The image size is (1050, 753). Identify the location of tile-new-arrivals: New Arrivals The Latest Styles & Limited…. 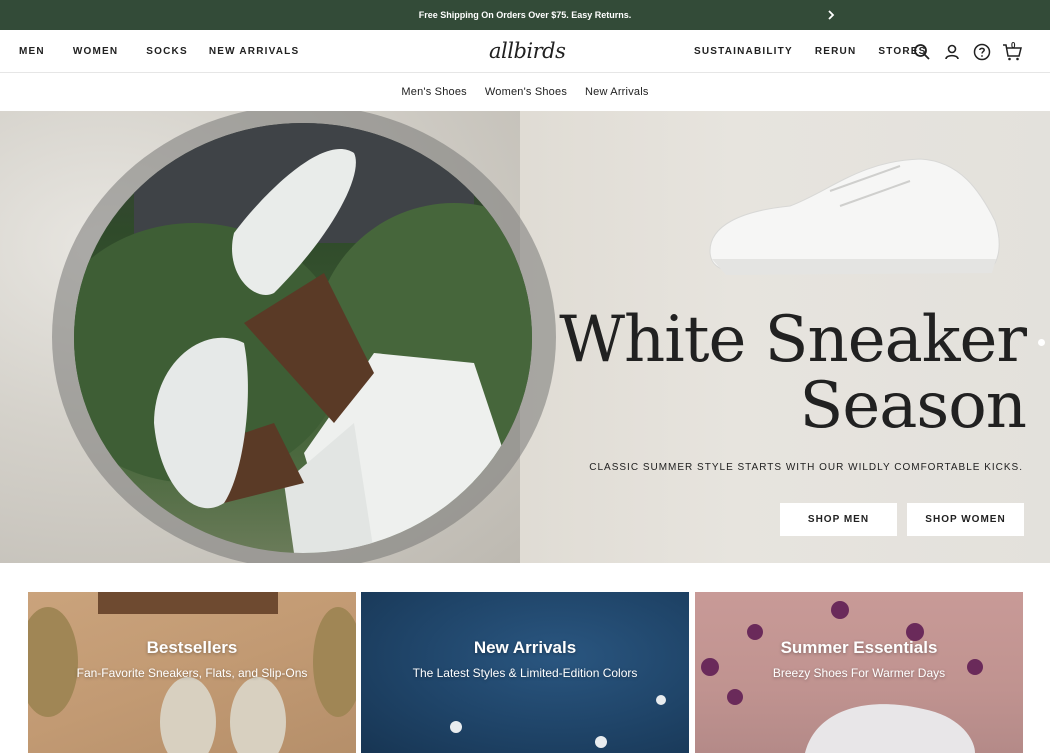
(525, 672).